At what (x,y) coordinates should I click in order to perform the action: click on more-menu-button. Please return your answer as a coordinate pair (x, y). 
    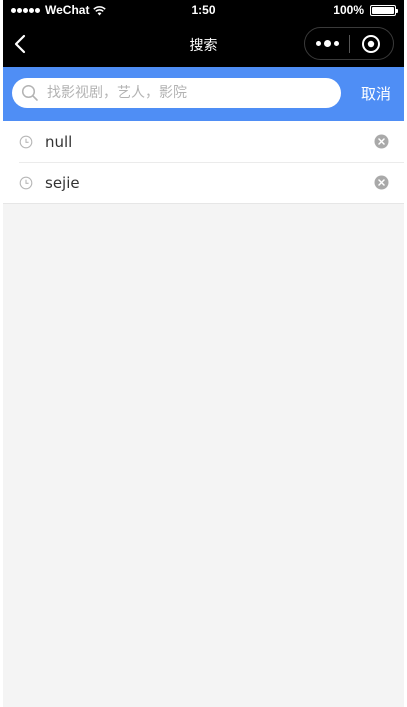
    Looking at the image, I should click on (327, 43).